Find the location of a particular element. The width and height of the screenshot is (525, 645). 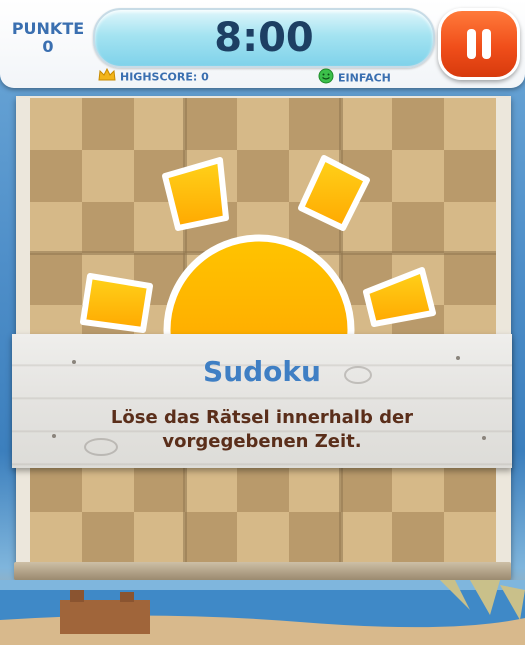

score-label: PUNKTE is located at coordinates (48, 28).